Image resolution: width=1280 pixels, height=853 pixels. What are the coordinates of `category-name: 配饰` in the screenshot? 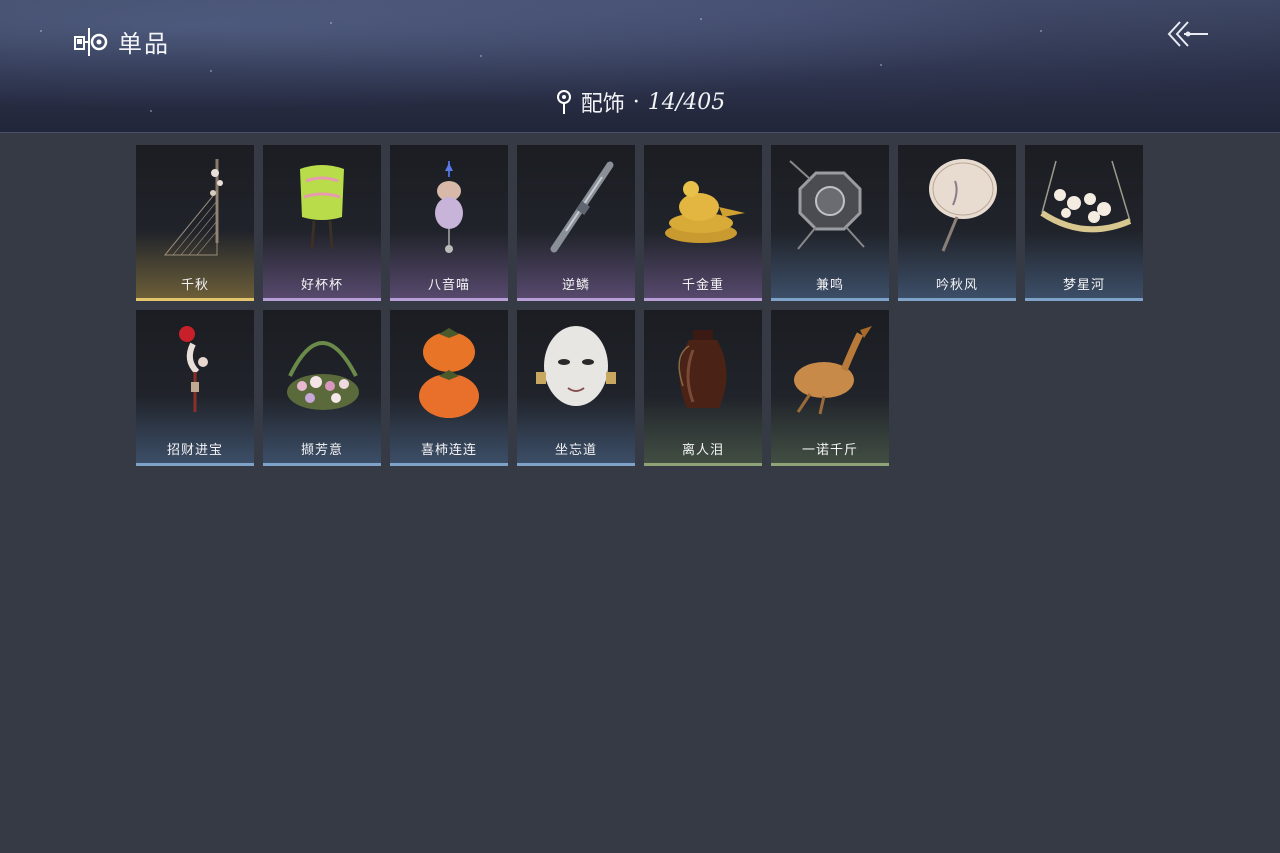 It's located at (602, 104).